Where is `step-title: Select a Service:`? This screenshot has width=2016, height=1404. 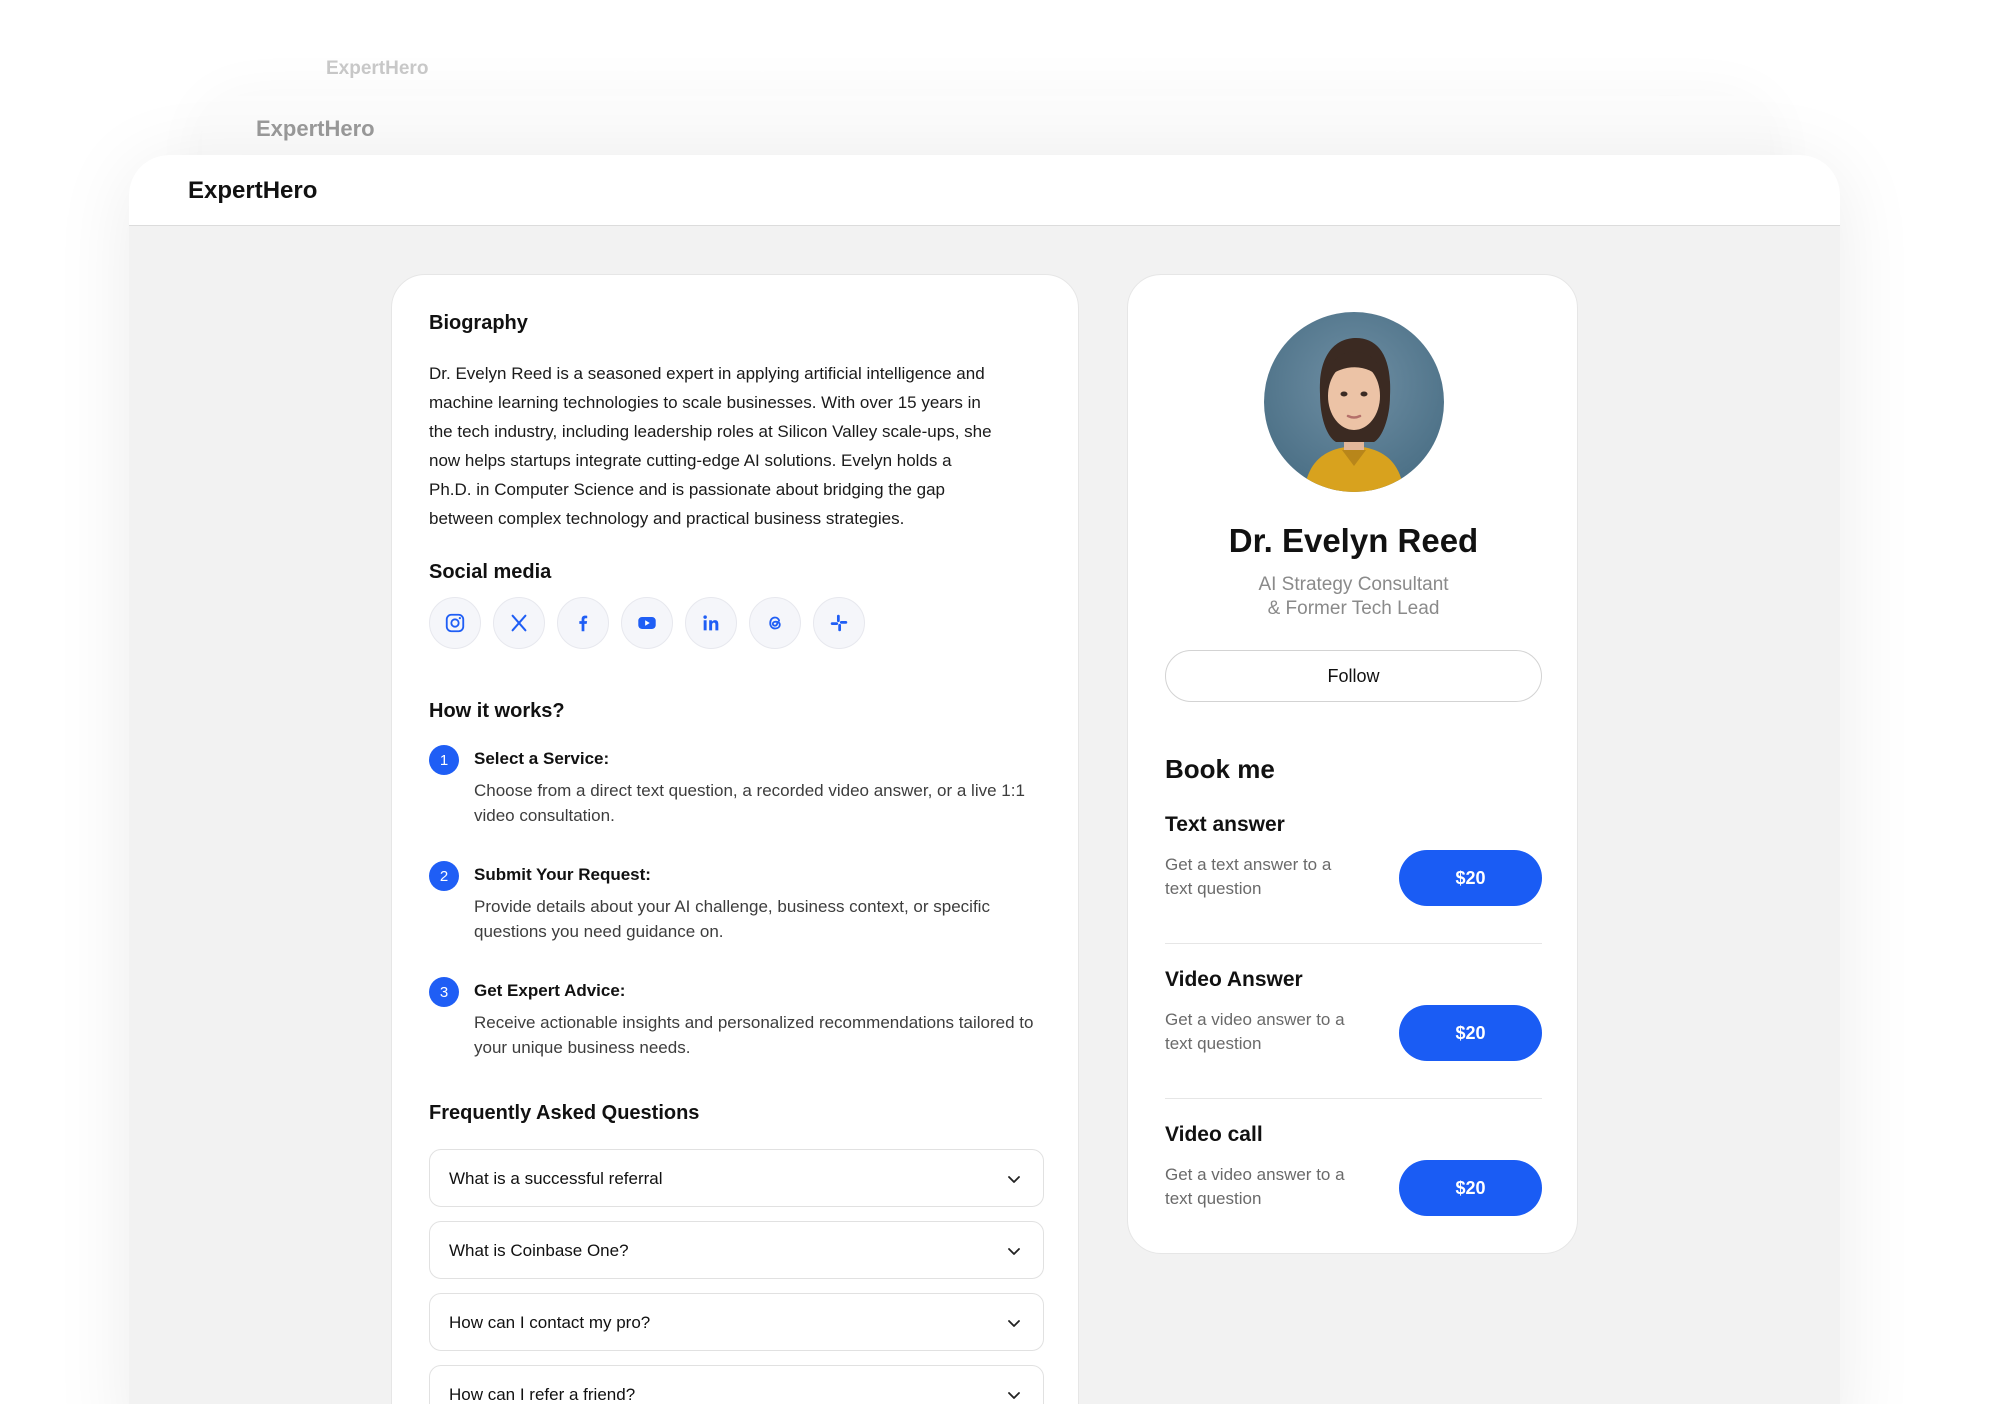
step-title: Select a Service: is located at coordinates (542, 758).